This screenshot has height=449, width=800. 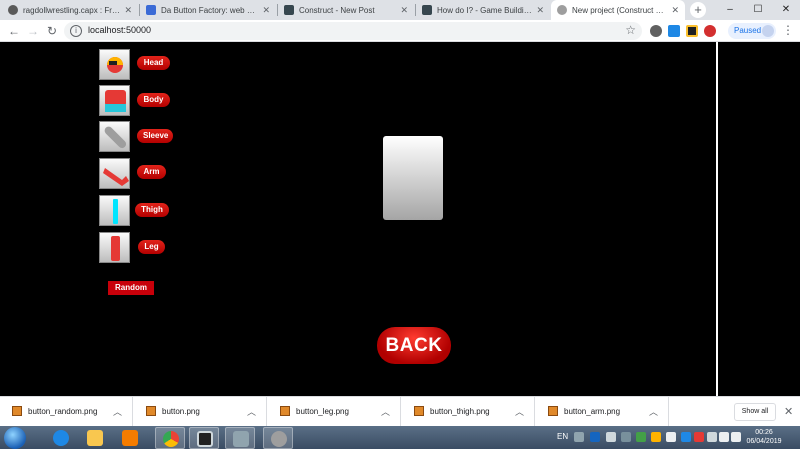 I want to click on clock-time: 00:26, so click(x=764, y=432).